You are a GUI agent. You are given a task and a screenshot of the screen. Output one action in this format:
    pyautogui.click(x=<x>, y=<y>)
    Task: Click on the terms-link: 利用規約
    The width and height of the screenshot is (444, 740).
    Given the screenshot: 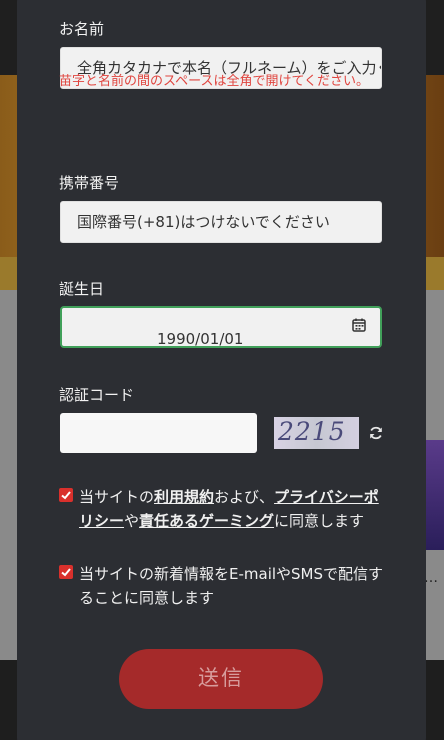 What is the action you would take?
    pyautogui.click(x=184, y=497)
    